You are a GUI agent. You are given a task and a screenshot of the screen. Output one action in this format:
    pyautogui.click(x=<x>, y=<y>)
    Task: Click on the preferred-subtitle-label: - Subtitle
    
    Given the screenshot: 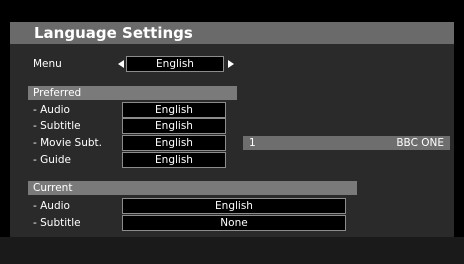 What is the action you would take?
    pyautogui.click(x=57, y=126)
    